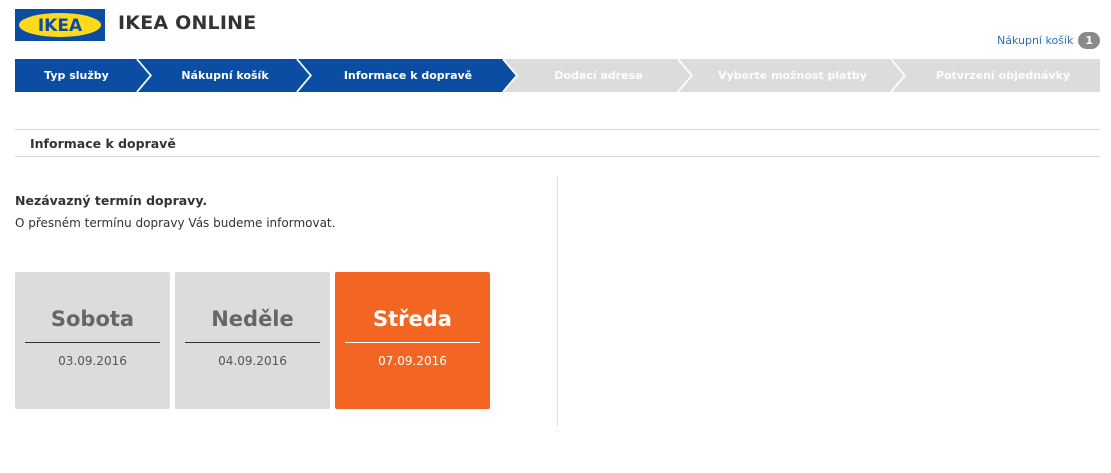 The width and height of the screenshot is (1111, 473). What do you see at coordinates (252, 319) in the screenshot?
I see `day-name: Neděle` at bounding box center [252, 319].